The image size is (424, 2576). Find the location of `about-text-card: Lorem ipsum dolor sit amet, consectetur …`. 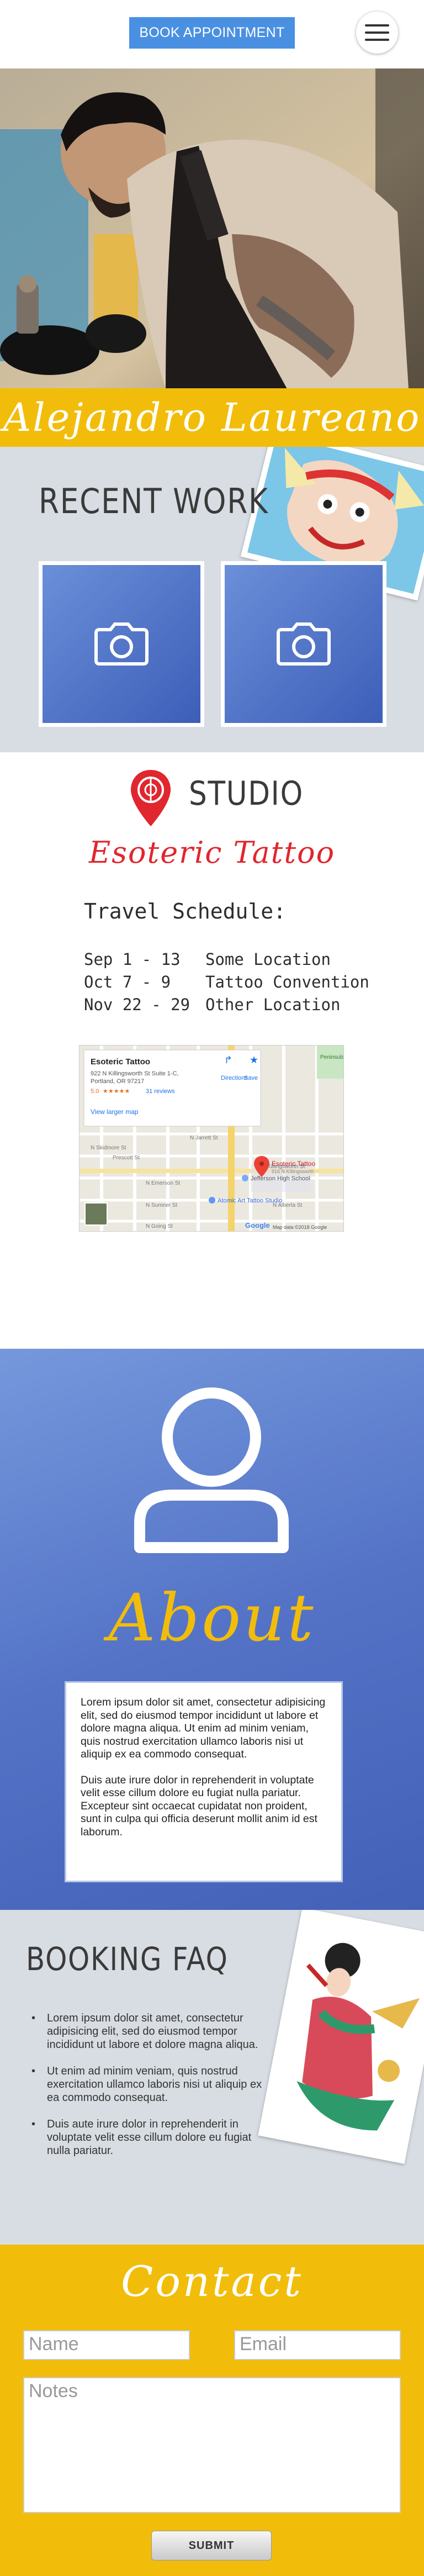

about-text-card: Lorem ipsum dolor sit amet, consectetur … is located at coordinates (204, 1781).